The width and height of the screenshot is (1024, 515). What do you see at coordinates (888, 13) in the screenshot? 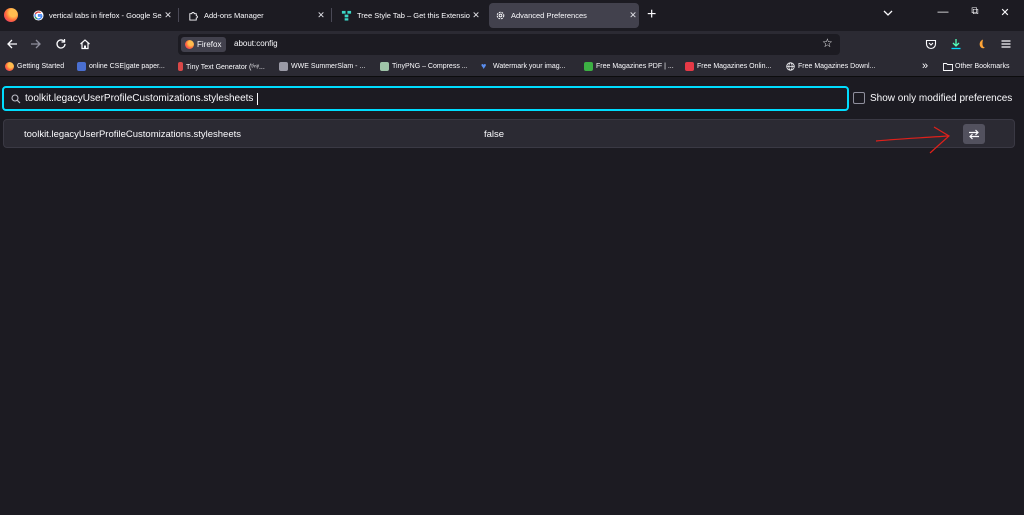
I see `chevron-down-icon` at bounding box center [888, 13].